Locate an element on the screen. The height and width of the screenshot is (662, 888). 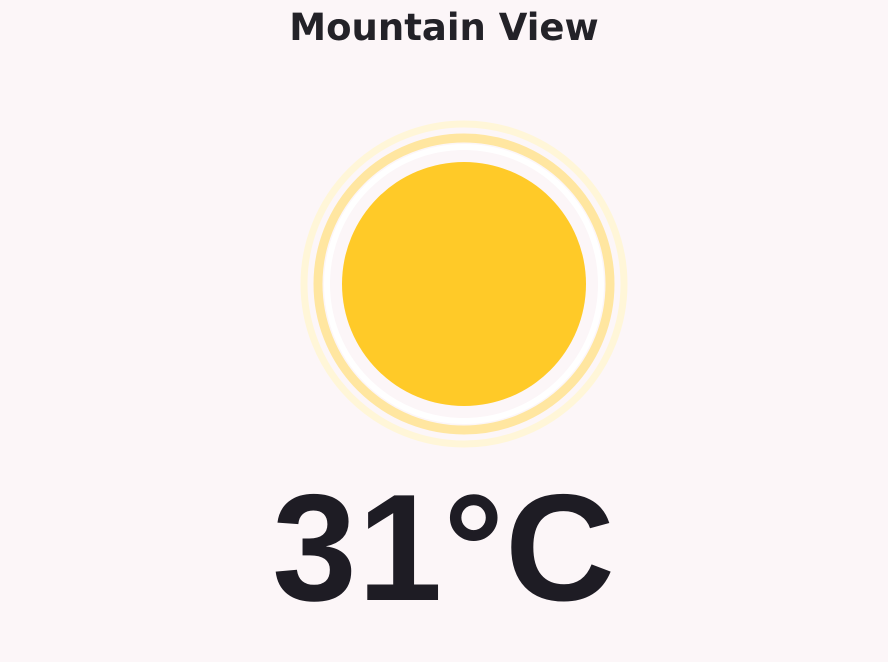
location-title: Mountain View is located at coordinates (444, 27).